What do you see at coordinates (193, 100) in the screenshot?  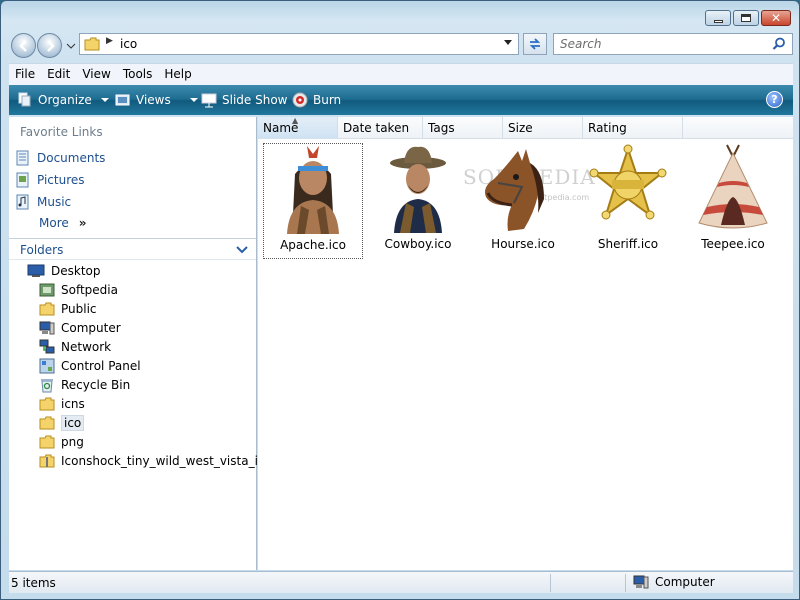 I see `views-dropdown-icon` at bounding box center [193, 100].